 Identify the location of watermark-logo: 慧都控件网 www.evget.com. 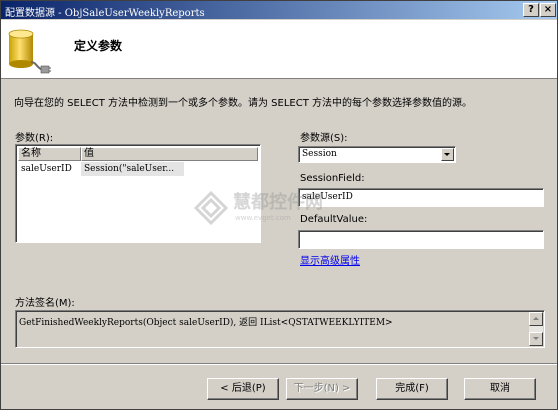
(283, 210).